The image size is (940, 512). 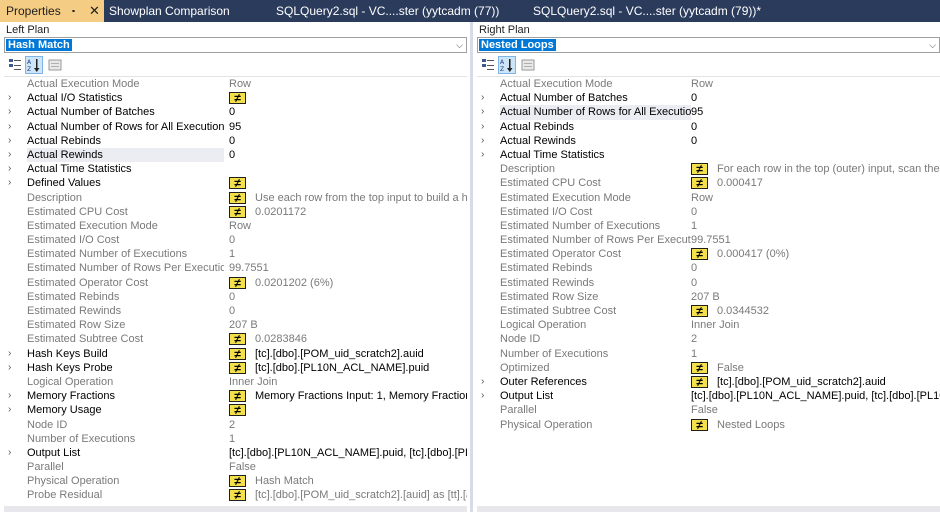 I want to click on property-row: Physical Operation ≠ Nested Loops, so click(x=708, y=425).